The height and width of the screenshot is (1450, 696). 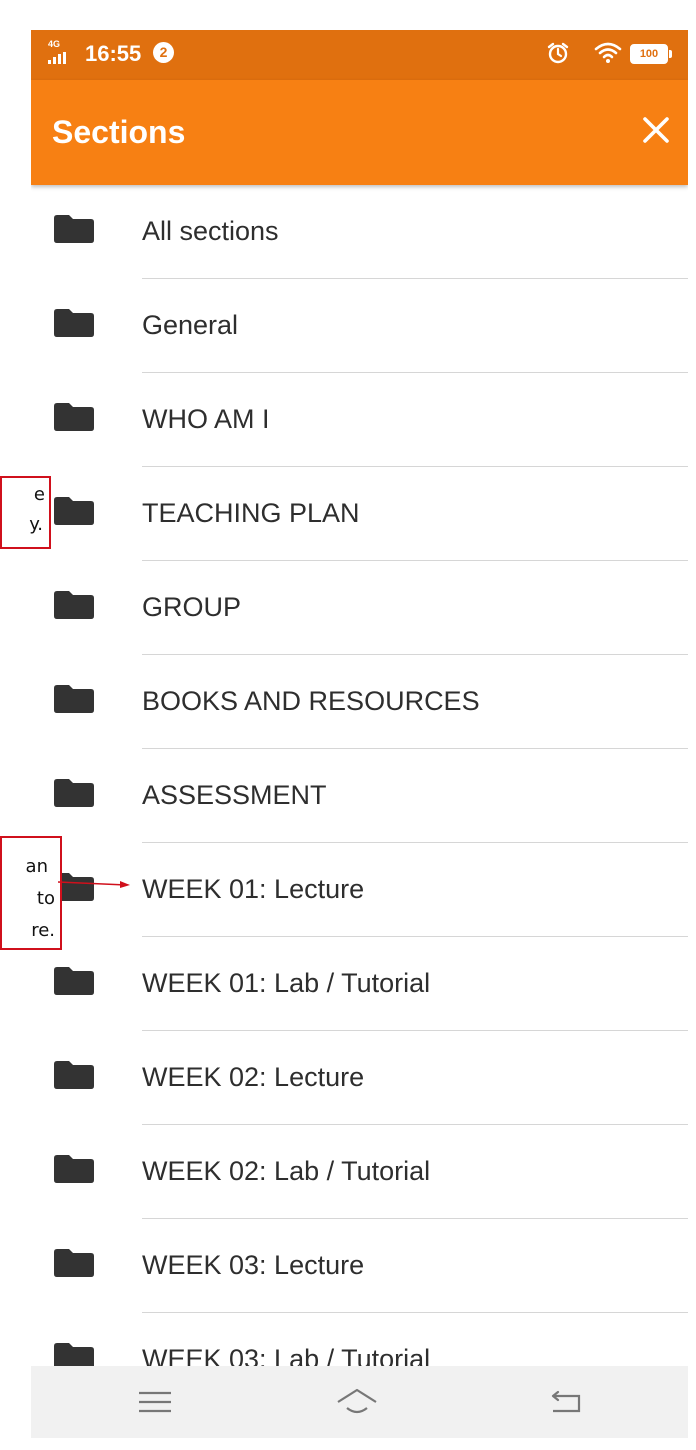 What do you see at coordinates (206, 419) in the screenshot?
I see `section-label: WHO AM I` at bounding box center [206, 419].